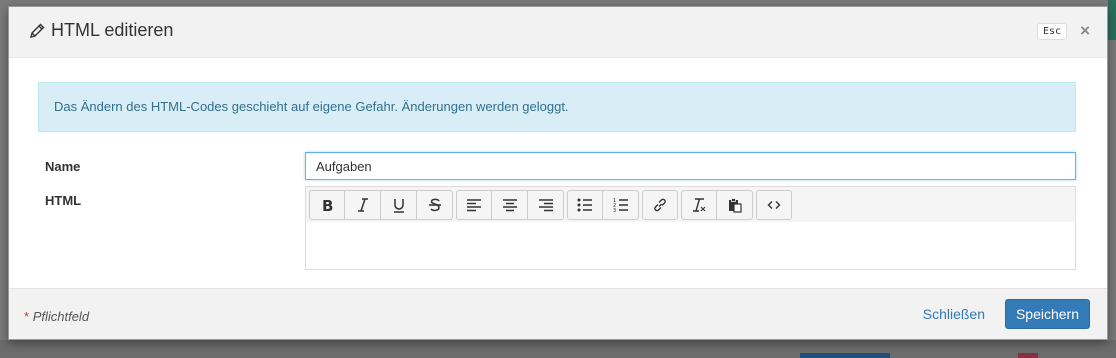 Image resolution: width=1116 pixels, height=358 pixels. I want to click on underline-icon, so click(398, 206).